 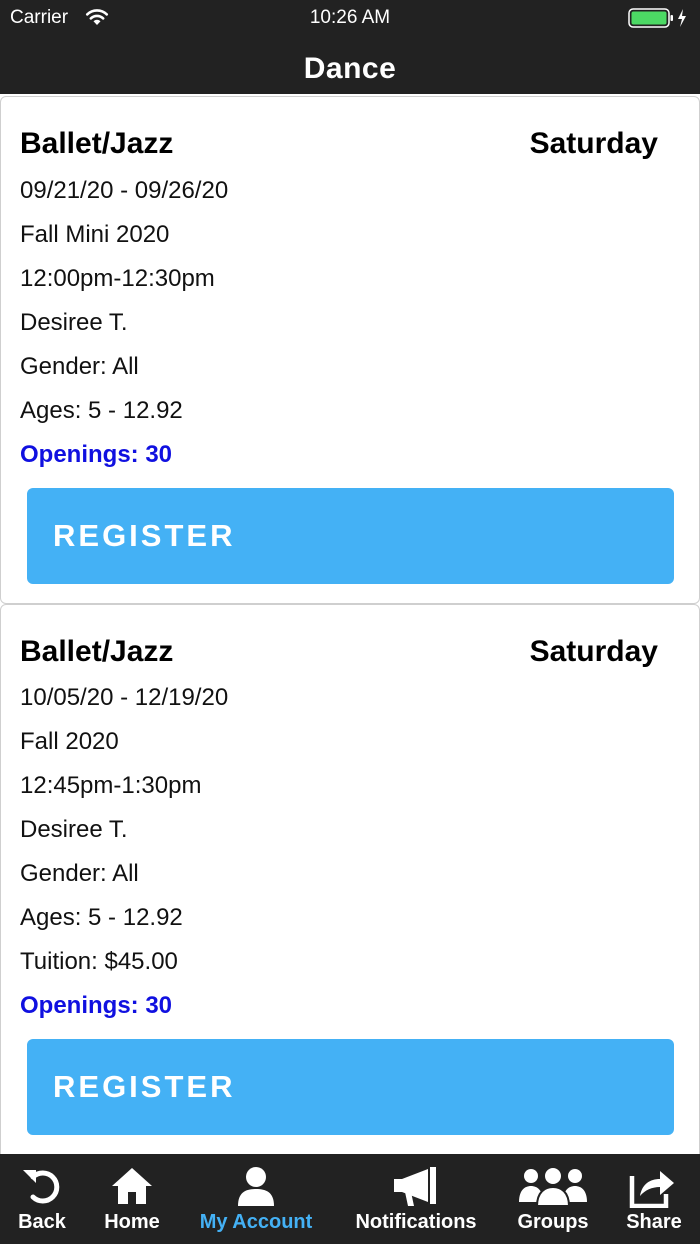 I want to click on tab-my-account: My Account, so click(x=256, y=1199).